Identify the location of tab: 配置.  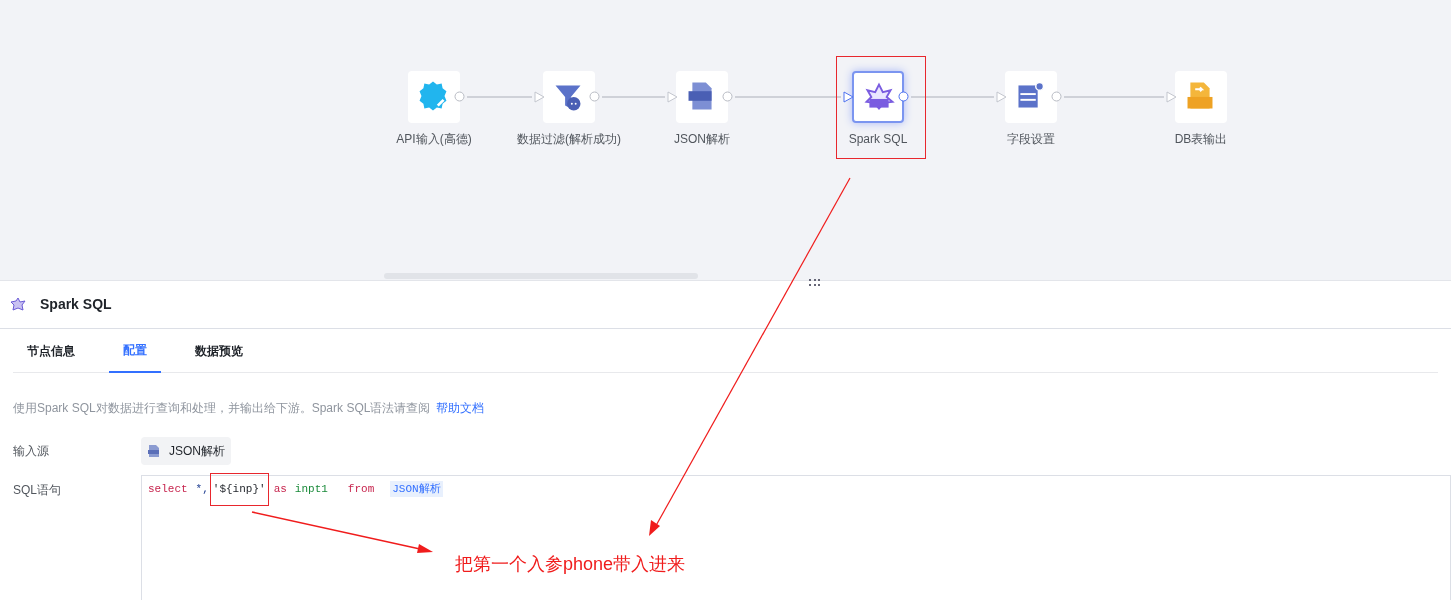
(135, 351).